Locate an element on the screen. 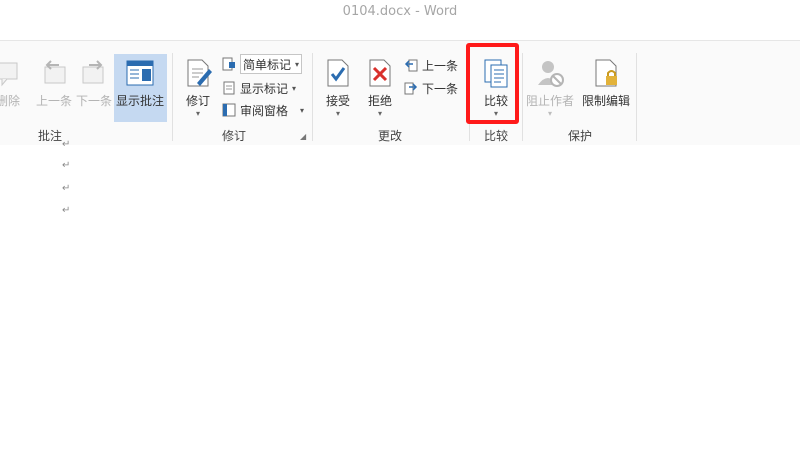 The width and height of the screenshot is (800, 450). reviewing-pane-label: 审阅窗格 is located at coordinates (264, 110).